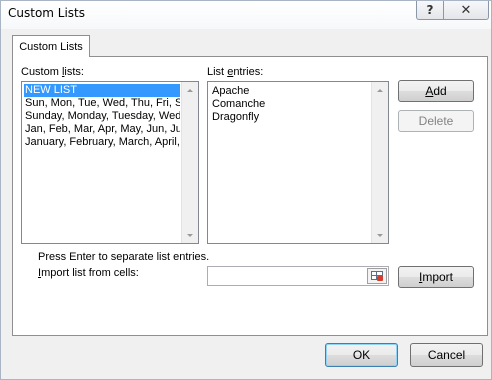 The height and width of the screenshot is (380, 492). I want to click on help-icon: ?, so click(430, 10).